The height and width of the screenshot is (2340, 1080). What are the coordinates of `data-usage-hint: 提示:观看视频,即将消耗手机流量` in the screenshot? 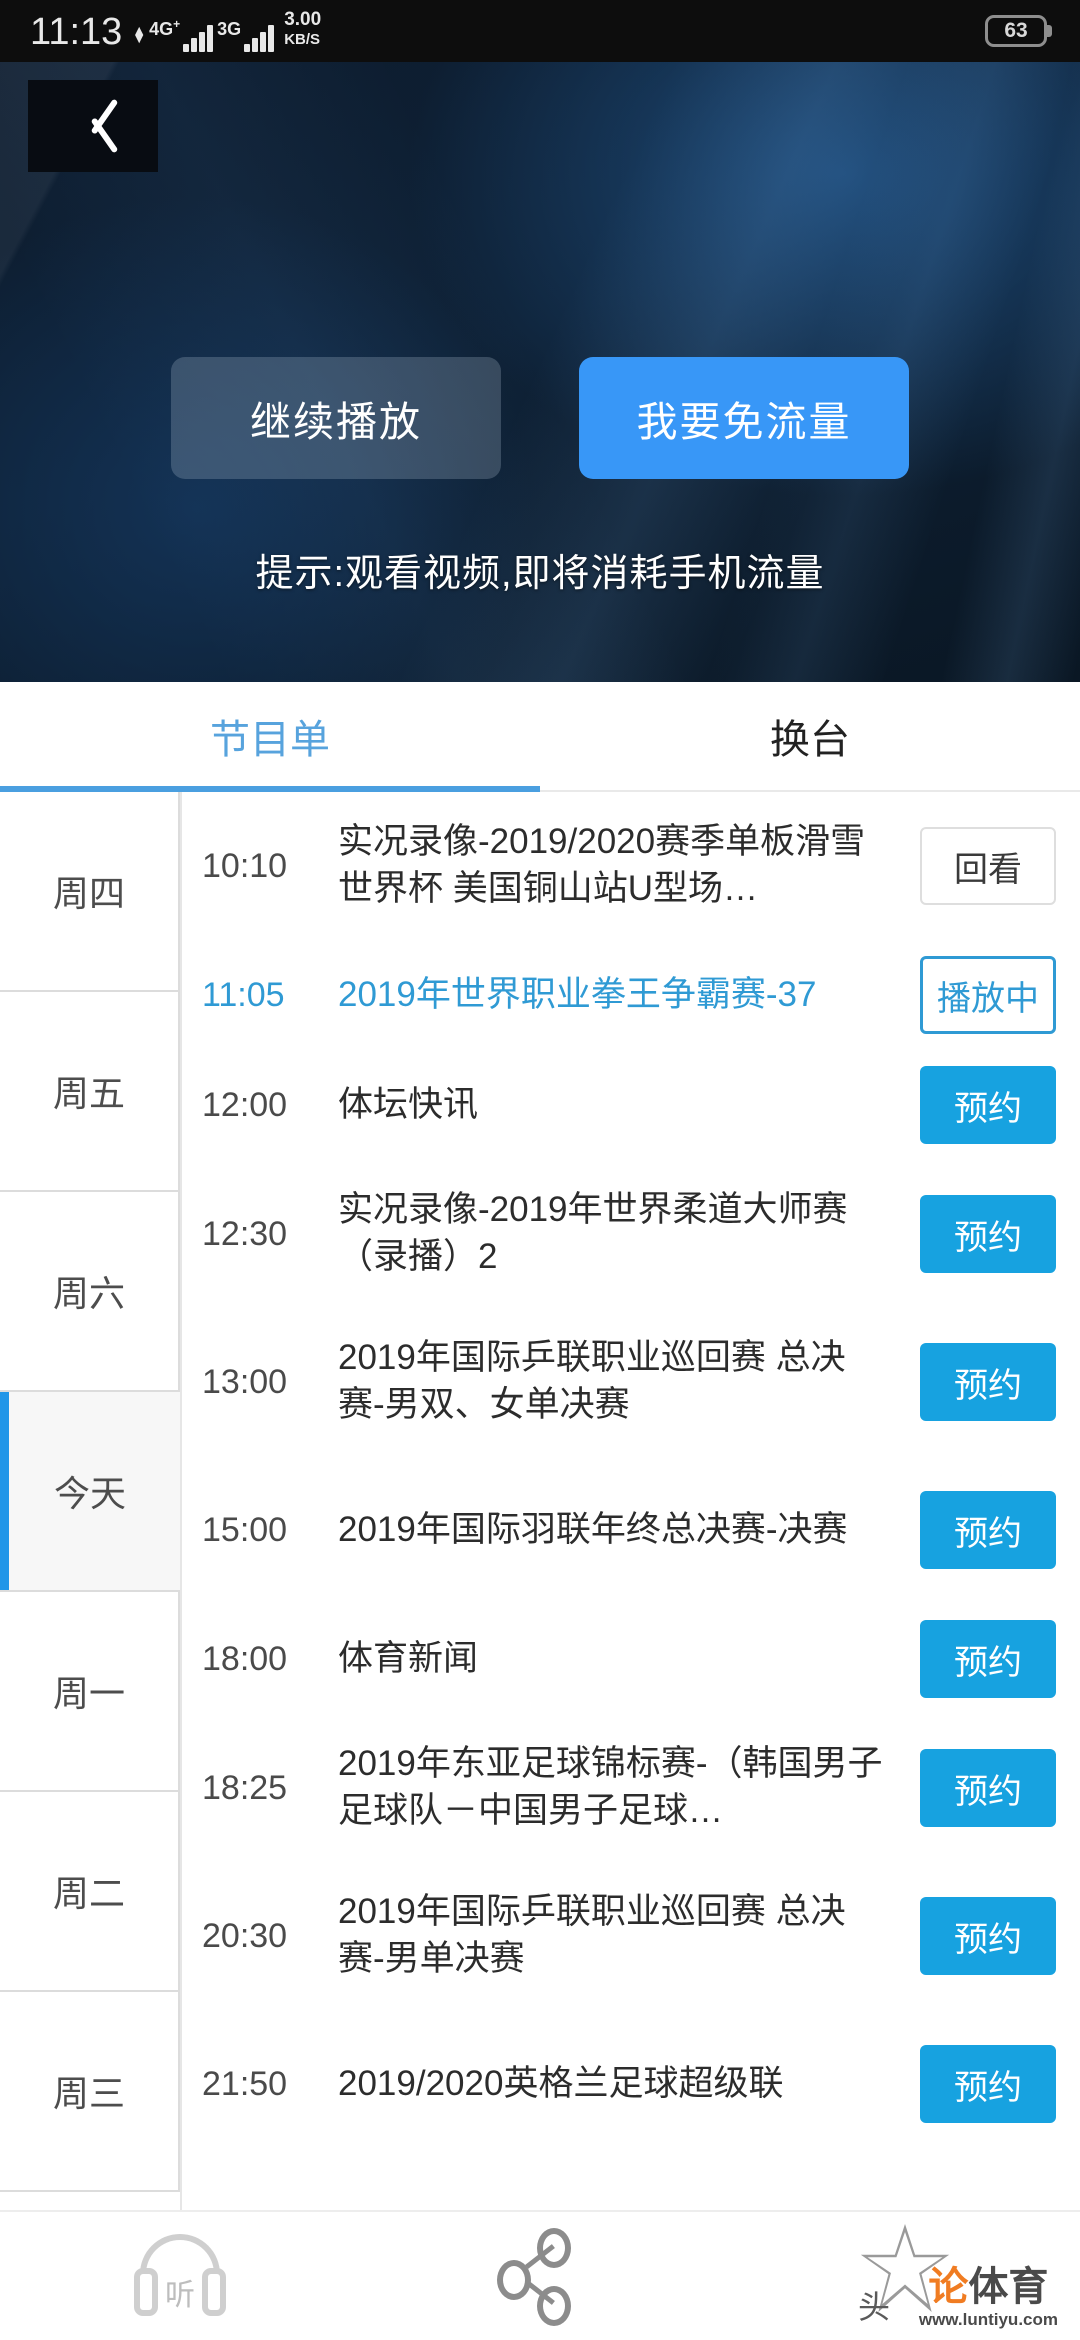 It's located at (540, 574).